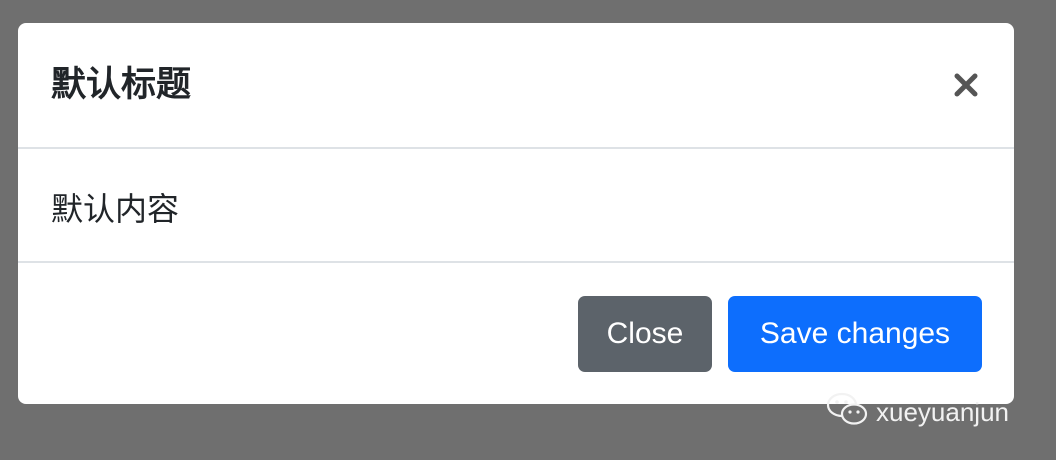  What do you see at coordinates (121, 85) in the screenshot?
I see `modal-title: 默认标题` at bounding box center [121, 85].